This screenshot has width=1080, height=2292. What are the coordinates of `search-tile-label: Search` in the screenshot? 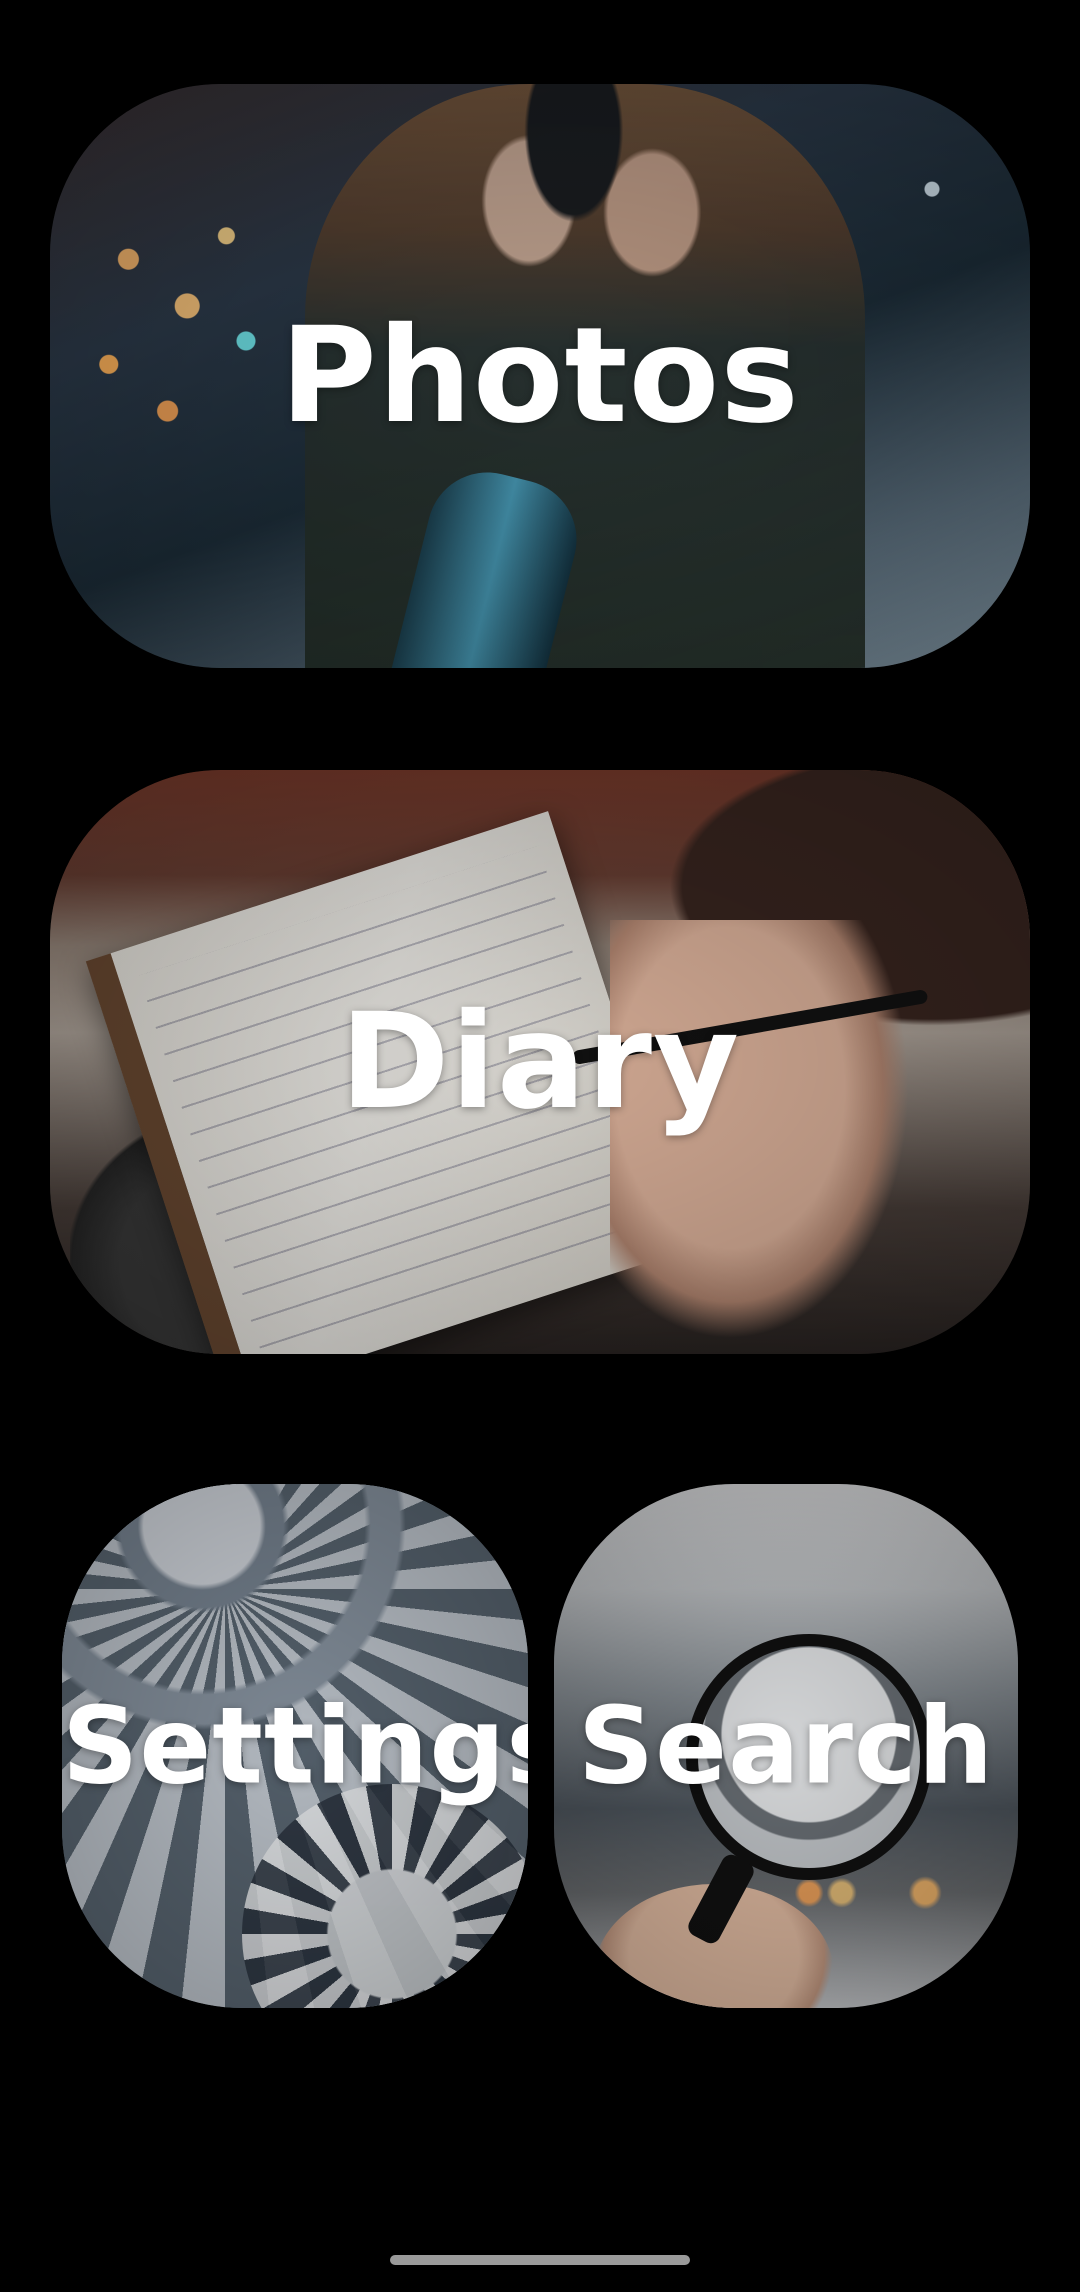 It's located at (786, 1746).